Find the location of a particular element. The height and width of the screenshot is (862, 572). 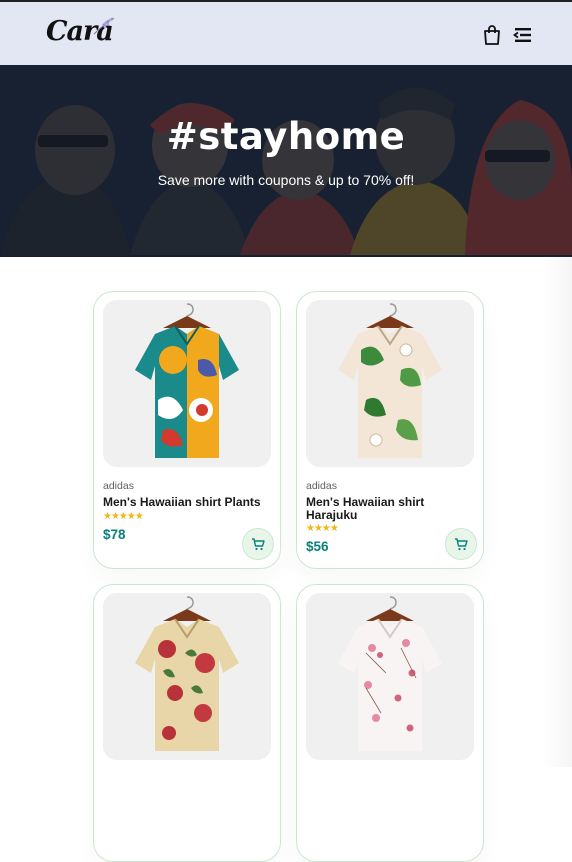

menu-icon is located at coordinates (523, 35).